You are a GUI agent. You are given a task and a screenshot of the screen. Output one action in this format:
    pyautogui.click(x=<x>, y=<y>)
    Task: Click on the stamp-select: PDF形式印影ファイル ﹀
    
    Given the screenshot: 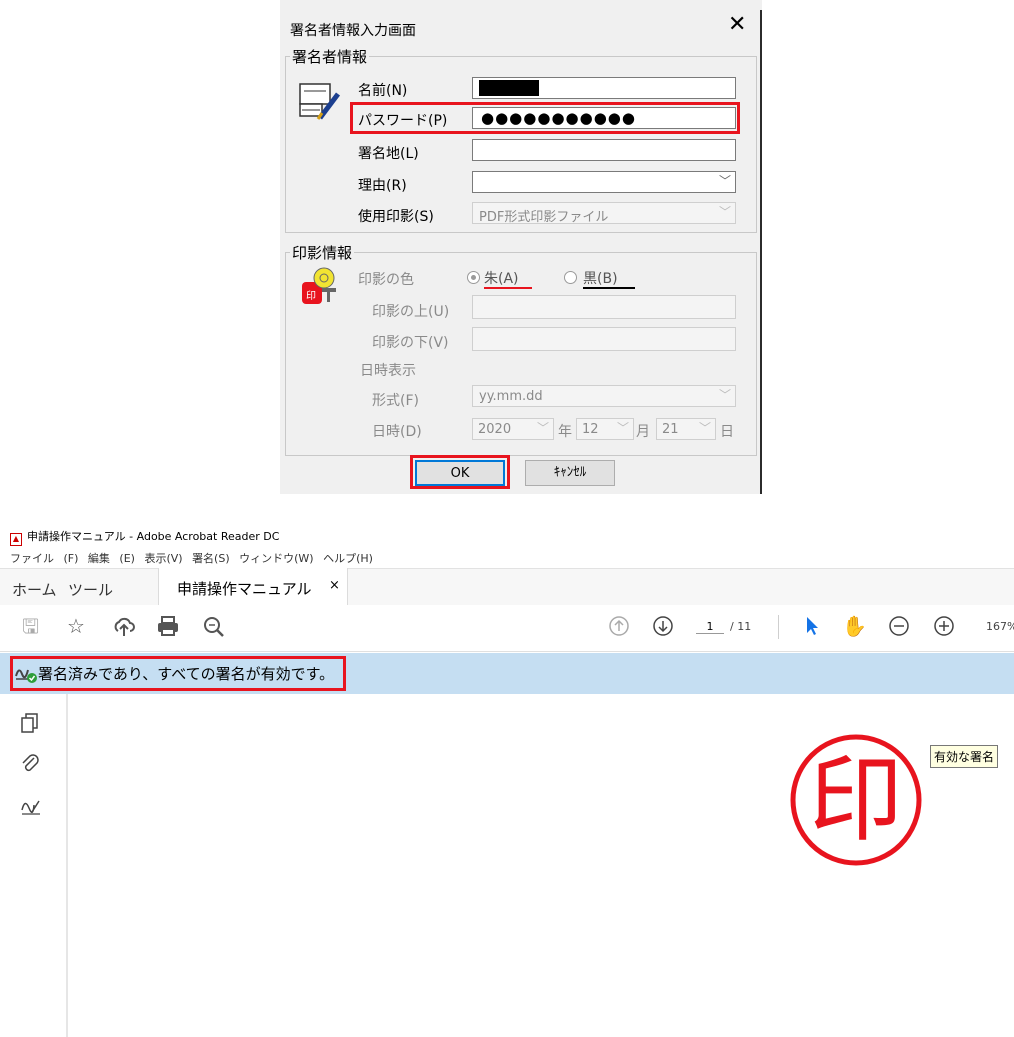 What is the action you would take?
    pyautogui.click(x=604, y=213)
    